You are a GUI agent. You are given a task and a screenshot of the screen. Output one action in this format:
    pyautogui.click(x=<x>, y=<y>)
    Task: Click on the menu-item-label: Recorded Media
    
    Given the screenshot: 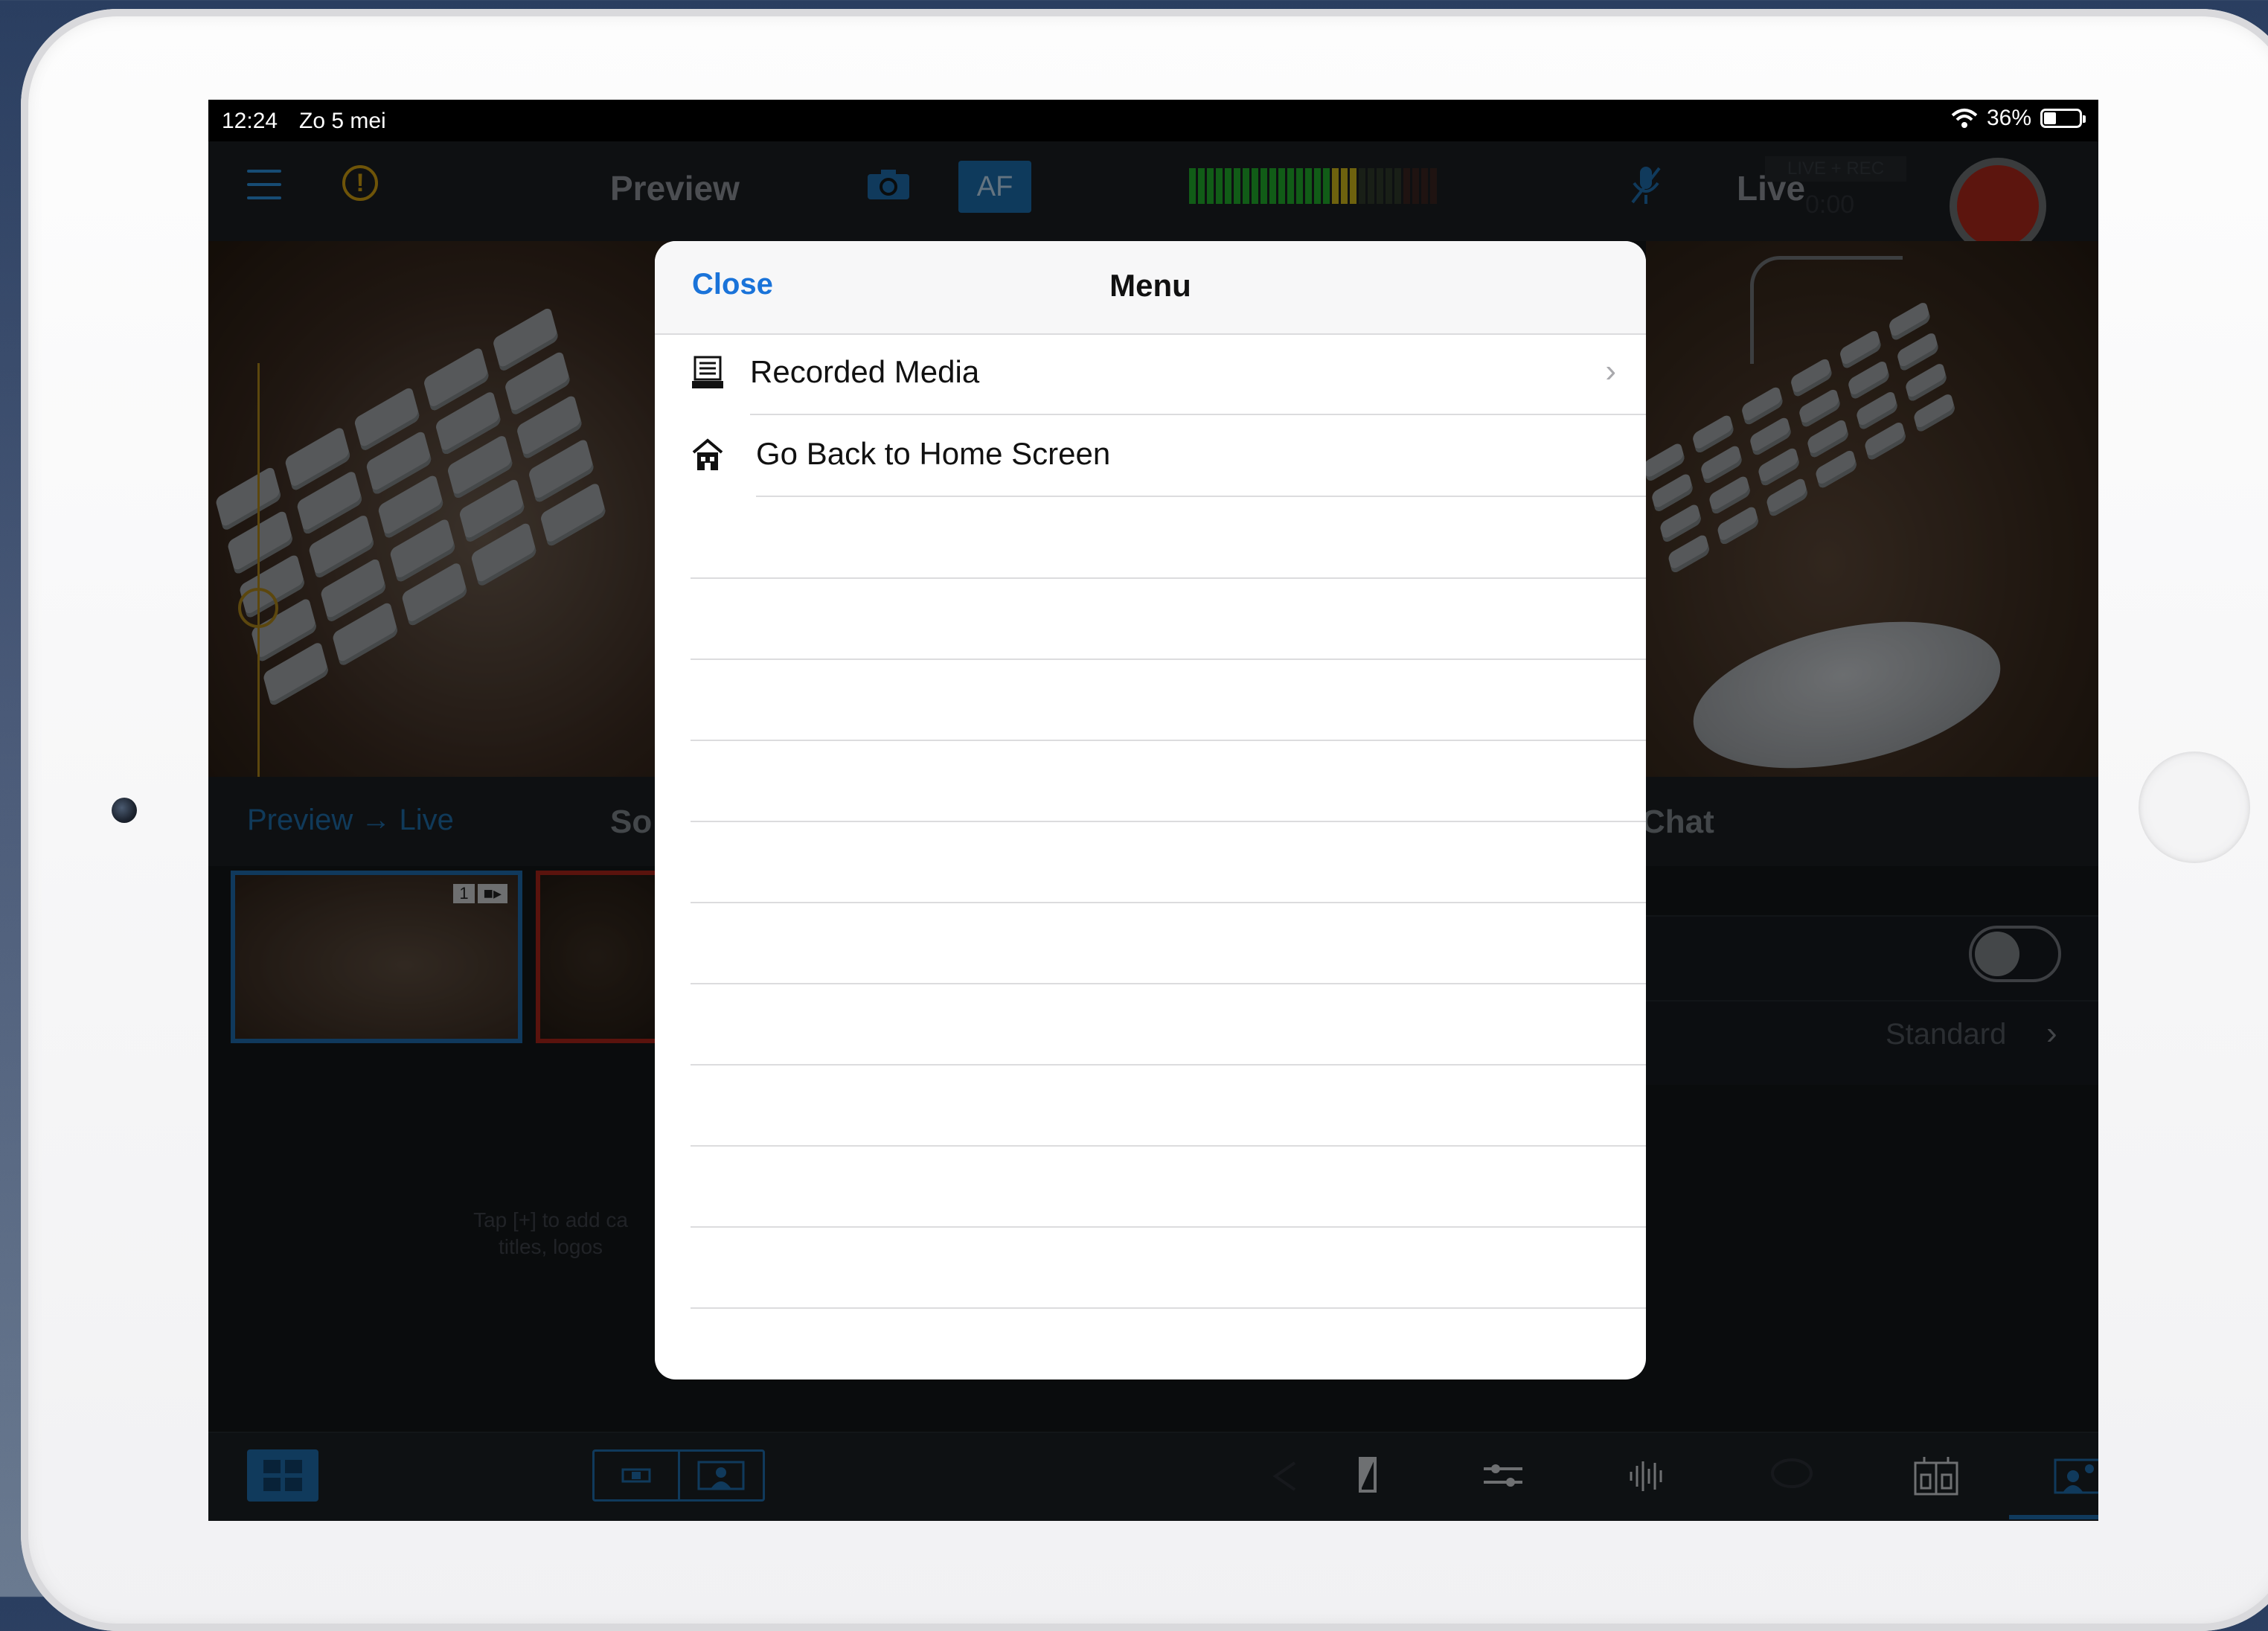 What is the action you would take?
    pyautogui.click(x=865, y=371)
    